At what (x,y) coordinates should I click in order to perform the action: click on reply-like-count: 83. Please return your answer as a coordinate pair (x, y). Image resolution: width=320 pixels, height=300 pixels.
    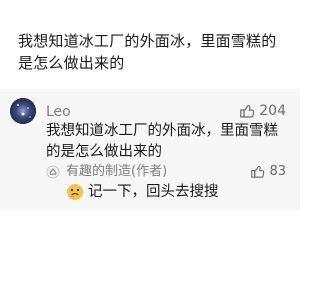
    Looking at the image, I should click on (277, 171).